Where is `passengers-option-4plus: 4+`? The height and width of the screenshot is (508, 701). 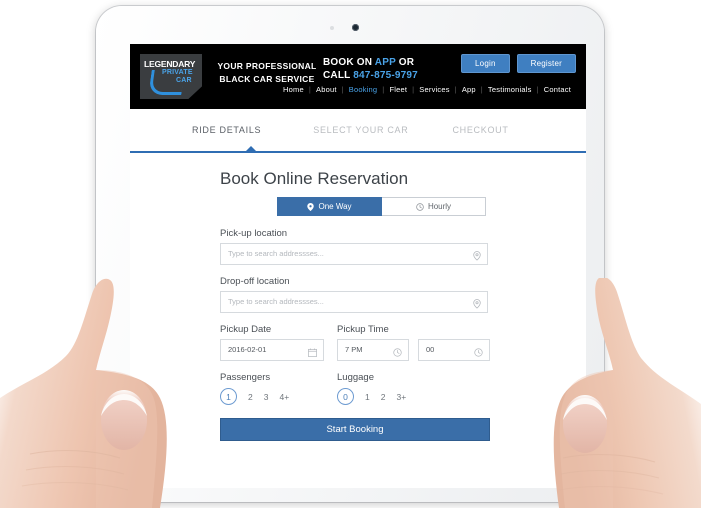
passengers-option-4plus: 4+ is located at coordinates (284, 397).